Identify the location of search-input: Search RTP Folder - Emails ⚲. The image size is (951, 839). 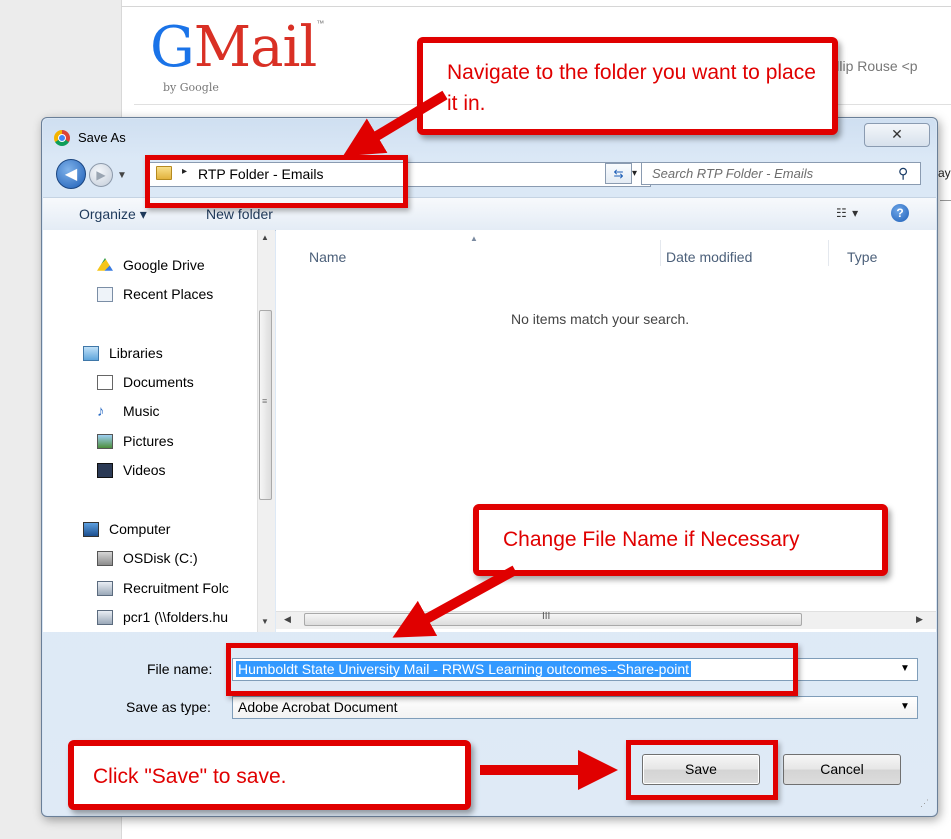
(781, 173).